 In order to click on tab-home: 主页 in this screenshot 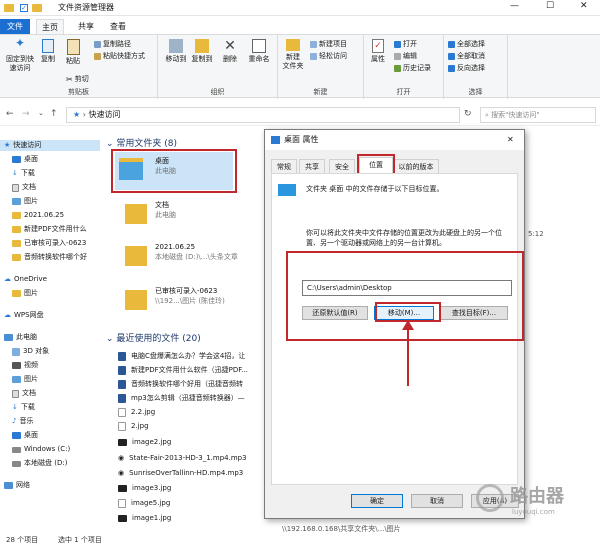, I will do `click(50, 26)`.